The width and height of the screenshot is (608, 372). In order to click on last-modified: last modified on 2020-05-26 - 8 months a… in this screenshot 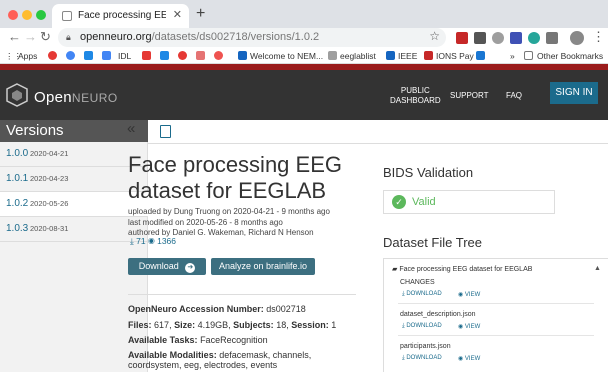, I will do `click(205, 222)`.